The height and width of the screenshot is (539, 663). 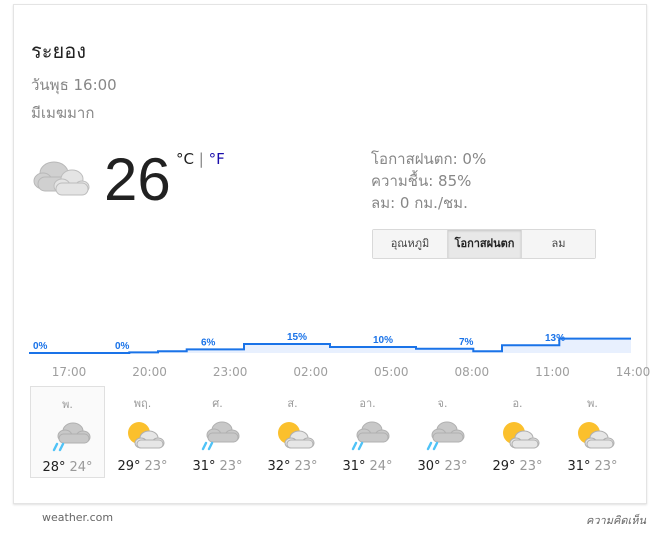 What do you see at coordinates (297, 337) in the screenshot?
I see `precipitation-label: 15%` at bounding box center [297, 337].